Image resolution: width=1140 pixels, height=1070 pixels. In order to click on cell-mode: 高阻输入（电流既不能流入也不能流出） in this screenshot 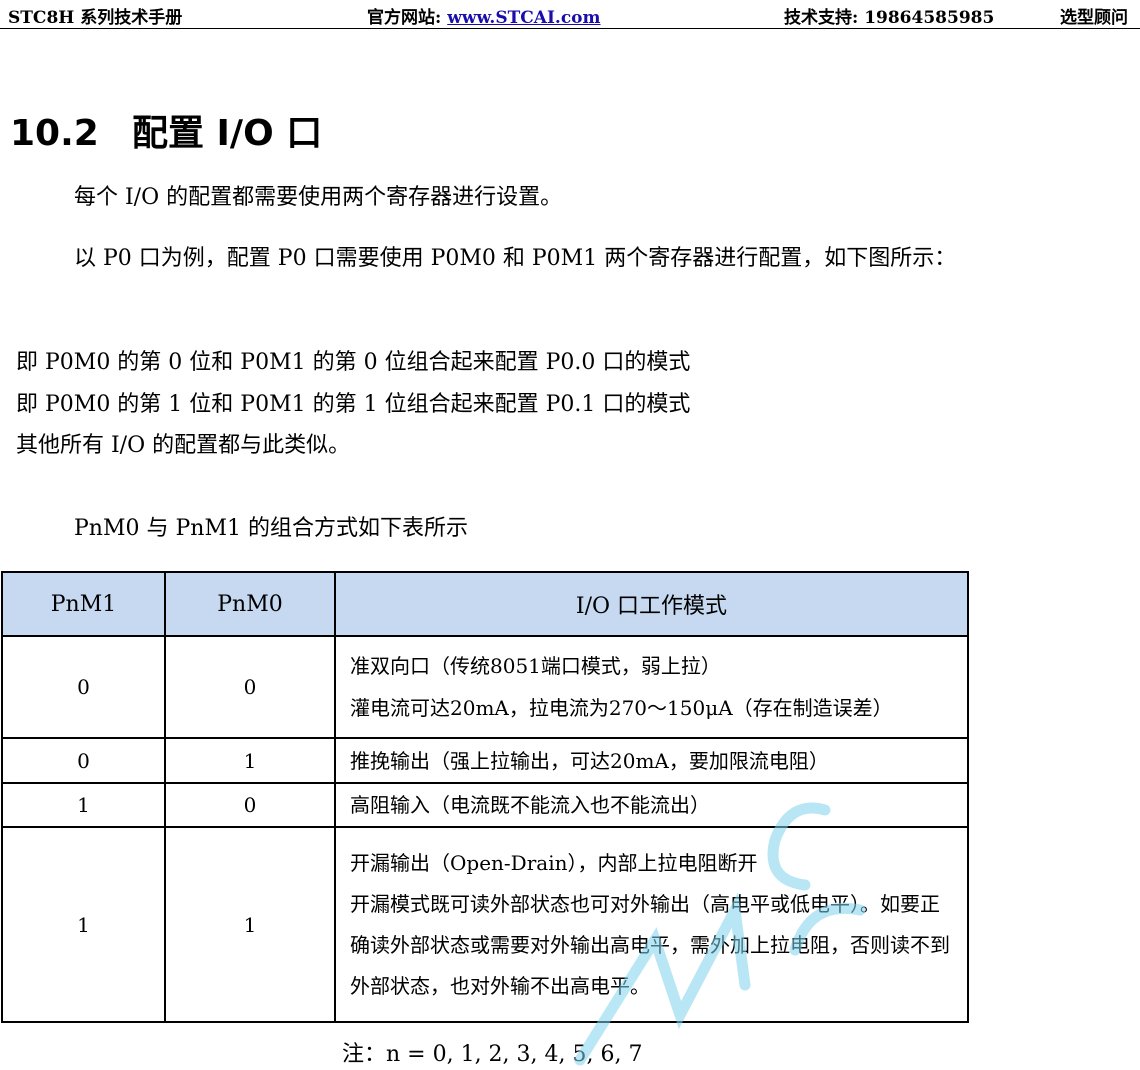, I will do `click(651, 805)`.